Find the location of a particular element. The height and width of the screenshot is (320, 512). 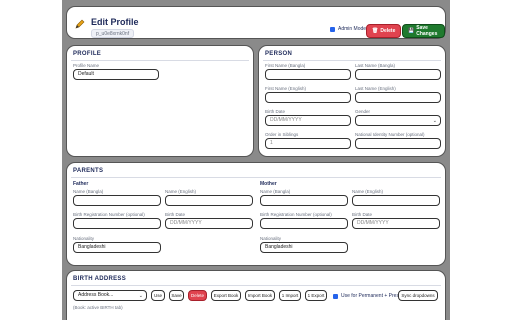

section-title-parents: PARENTS is located at coordinates (88, 171).